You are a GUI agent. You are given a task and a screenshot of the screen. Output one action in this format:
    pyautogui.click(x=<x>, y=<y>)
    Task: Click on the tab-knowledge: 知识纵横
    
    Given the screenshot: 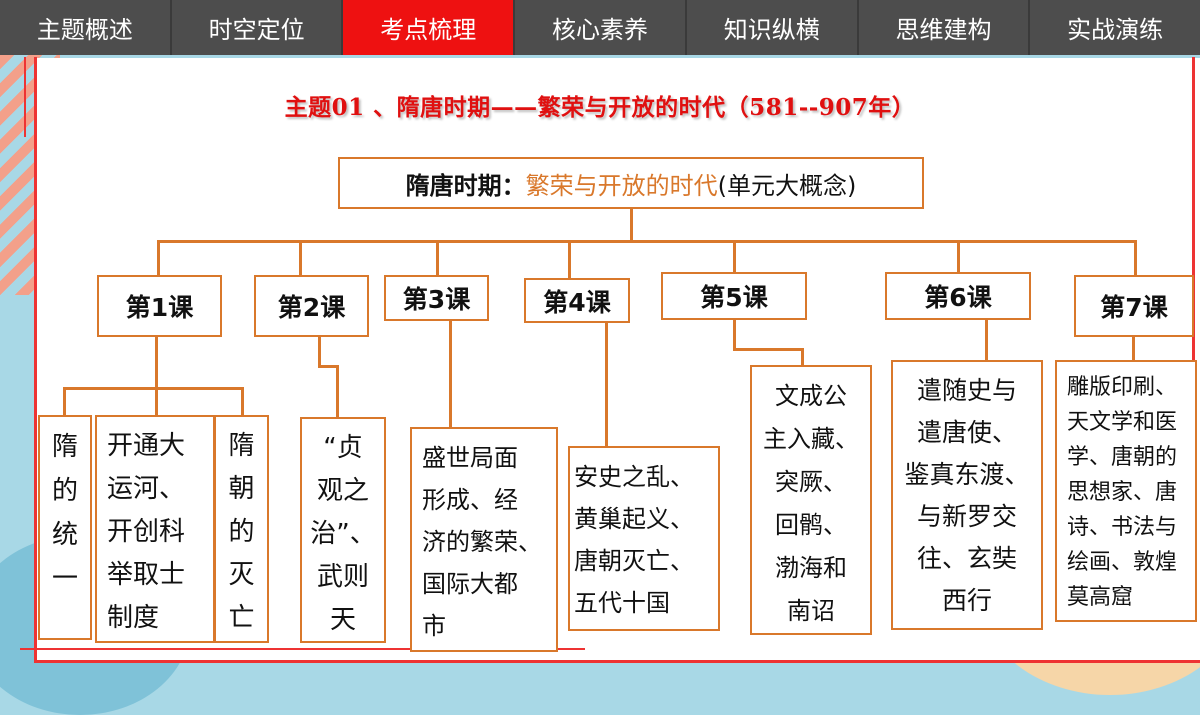 What is the action you would take?
    pyautogui.click(x=772, y=27)
    